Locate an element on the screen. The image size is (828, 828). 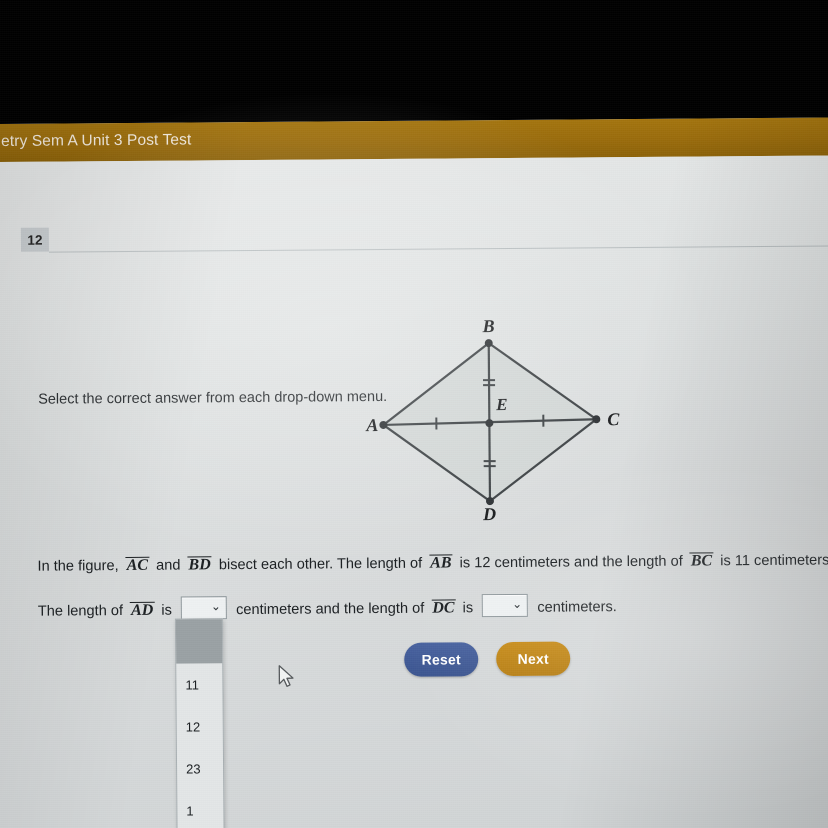
vertex-dot-e is located at coordinates (489, 423).